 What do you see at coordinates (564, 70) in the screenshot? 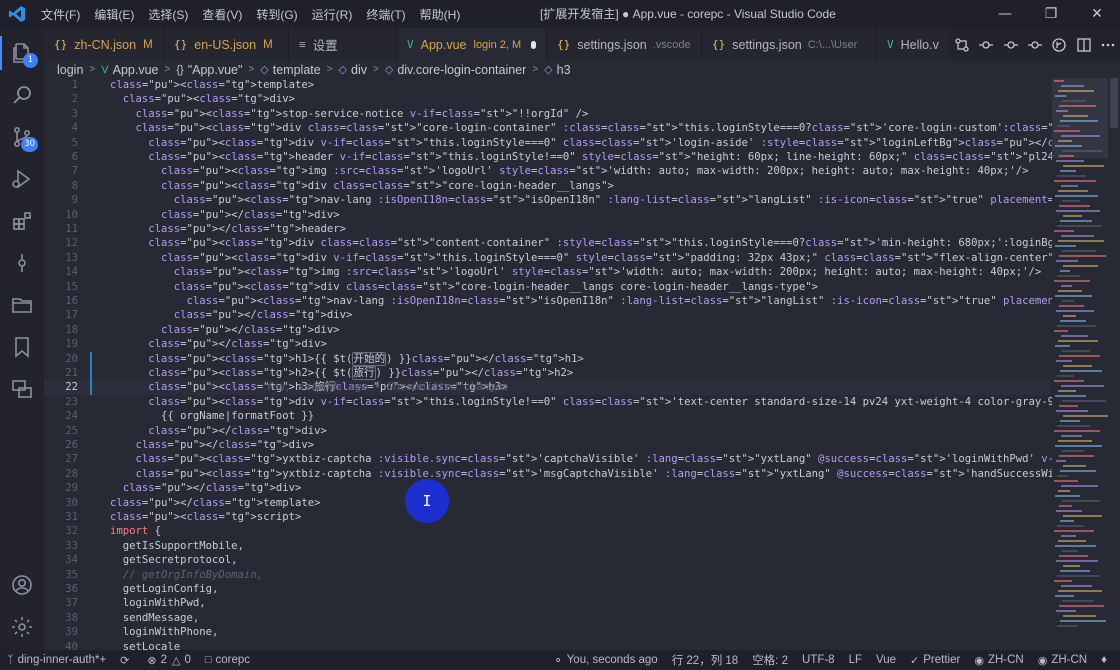
I see `breadcrumb-h3: h3` at bounding box center [564, 70].